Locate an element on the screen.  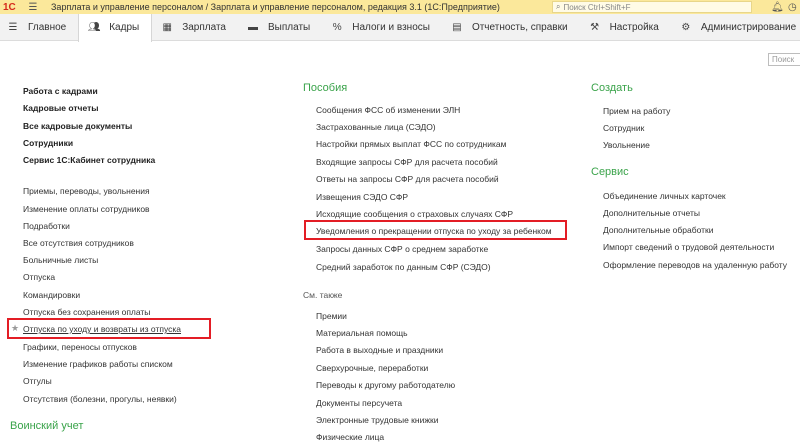
section-admin: ⚙ Администрирование is located at coordinates (735, 27).